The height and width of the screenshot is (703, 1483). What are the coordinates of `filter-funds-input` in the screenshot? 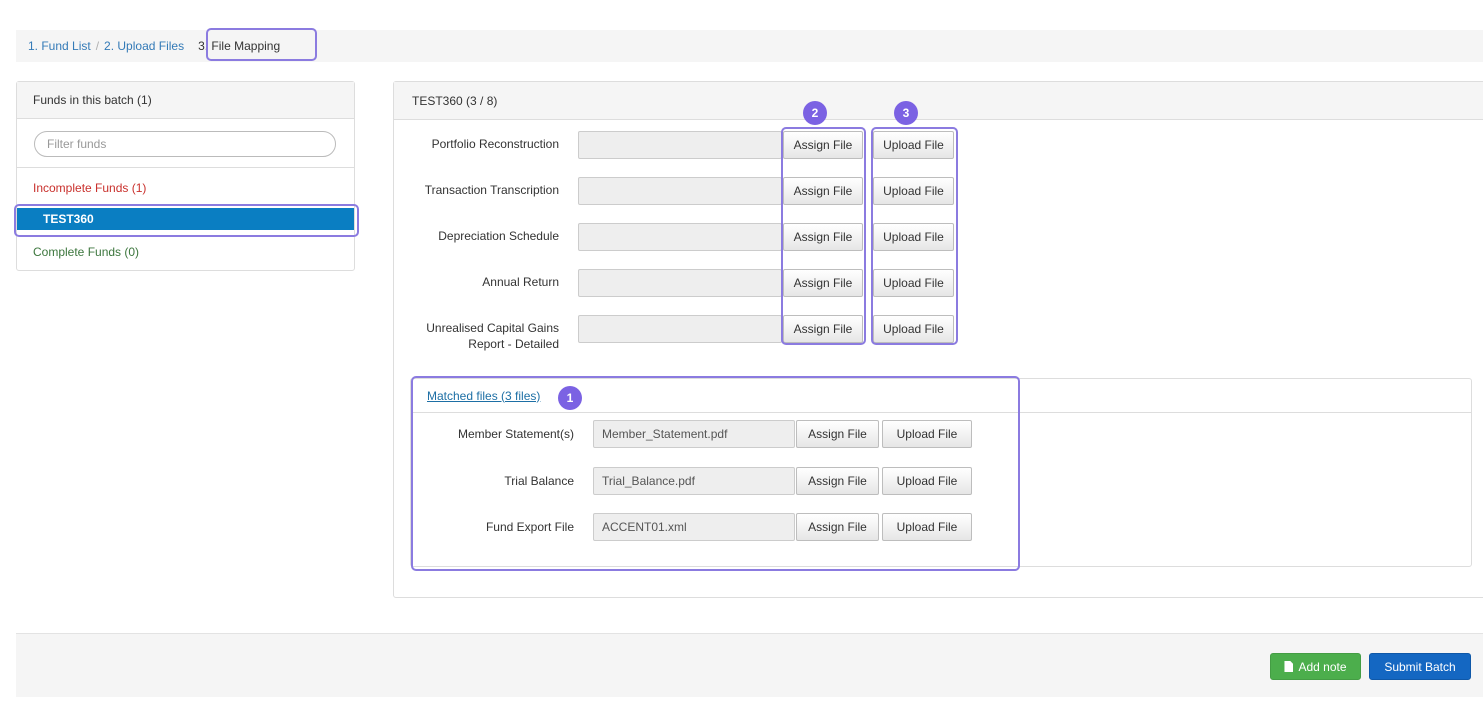 It's located at (185, 144).